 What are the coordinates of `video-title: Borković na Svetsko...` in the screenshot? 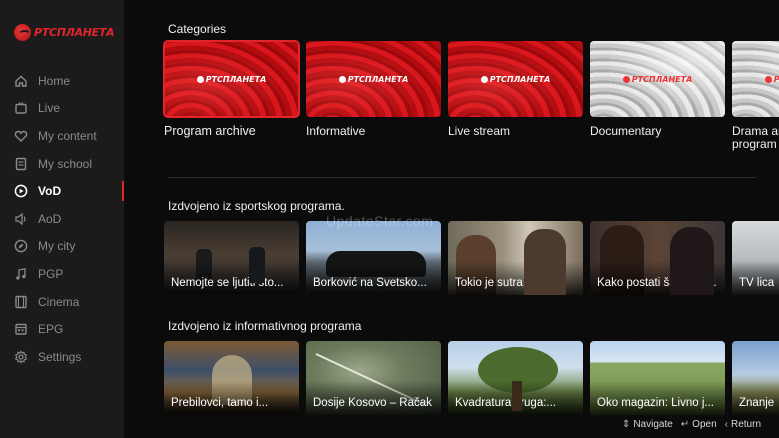 It's located at (370, 283).